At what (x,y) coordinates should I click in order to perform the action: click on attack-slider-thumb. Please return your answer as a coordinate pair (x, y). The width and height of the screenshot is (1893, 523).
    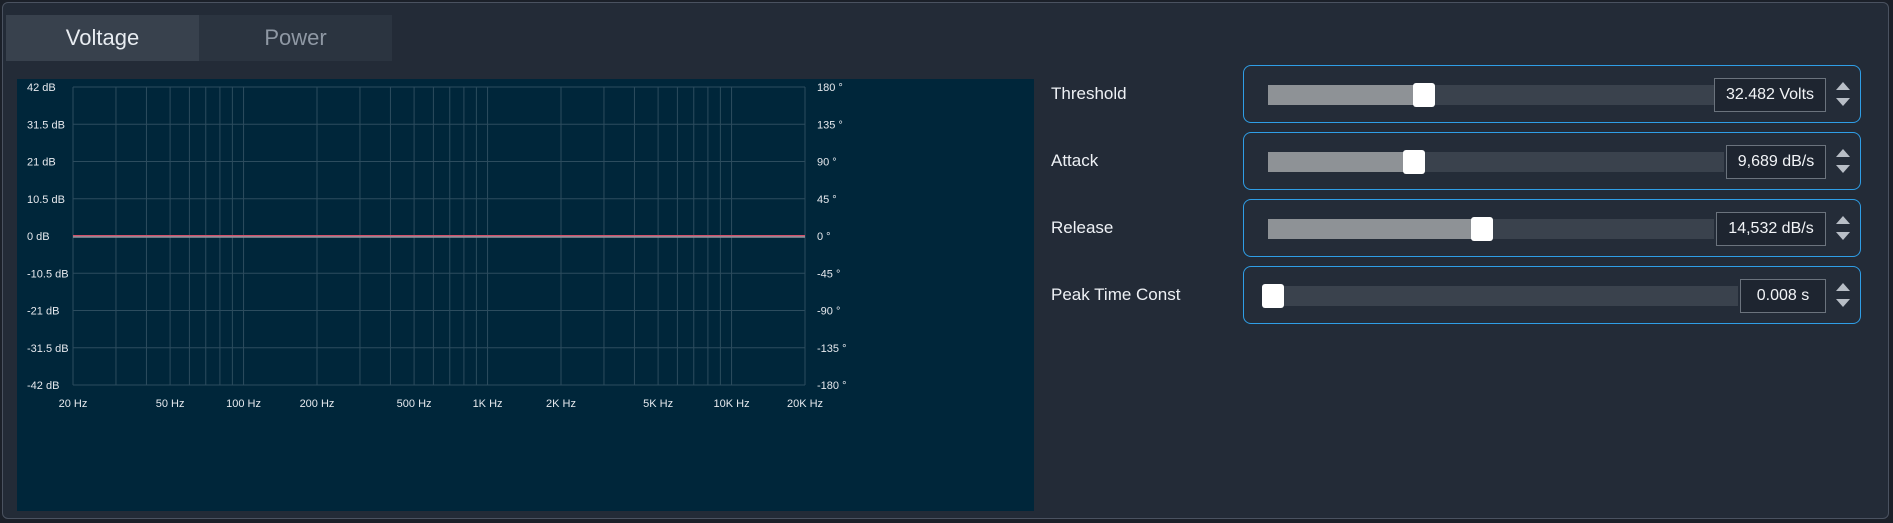
    Looking at the image, I should click on (1413, 162).